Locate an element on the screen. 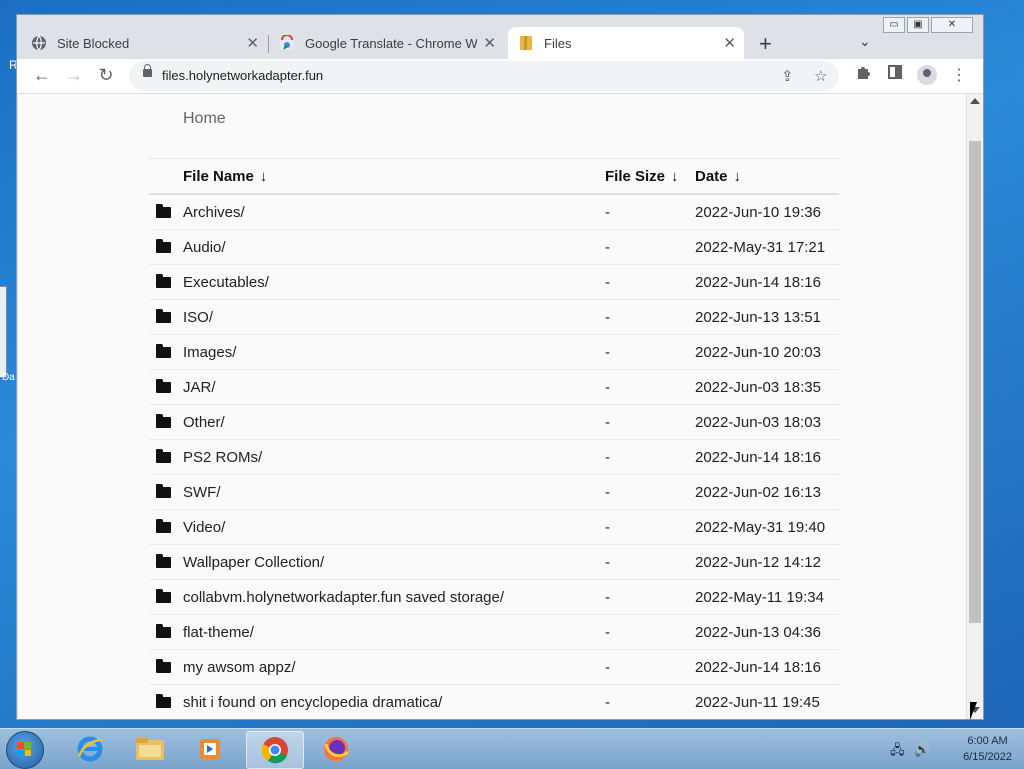 The image size is (1024, 769). table-row: flat-theme/-2022-Jun-13 04:36 is located at coordinates (494, 632).